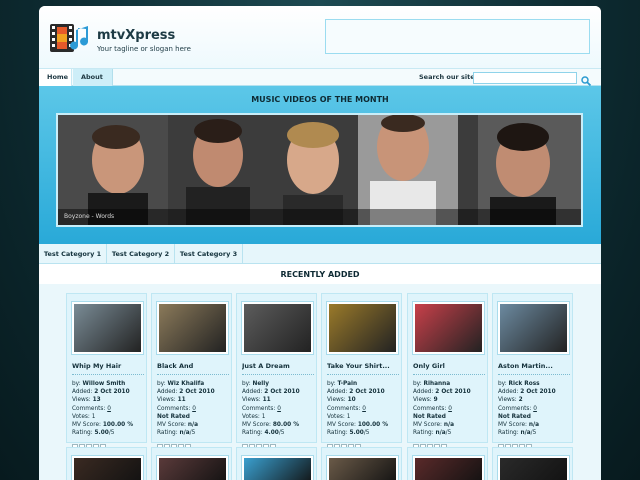  Describe the element at coordinates (437, 384) in the screenshot. I see `artist-name: Rihanna` at that location.